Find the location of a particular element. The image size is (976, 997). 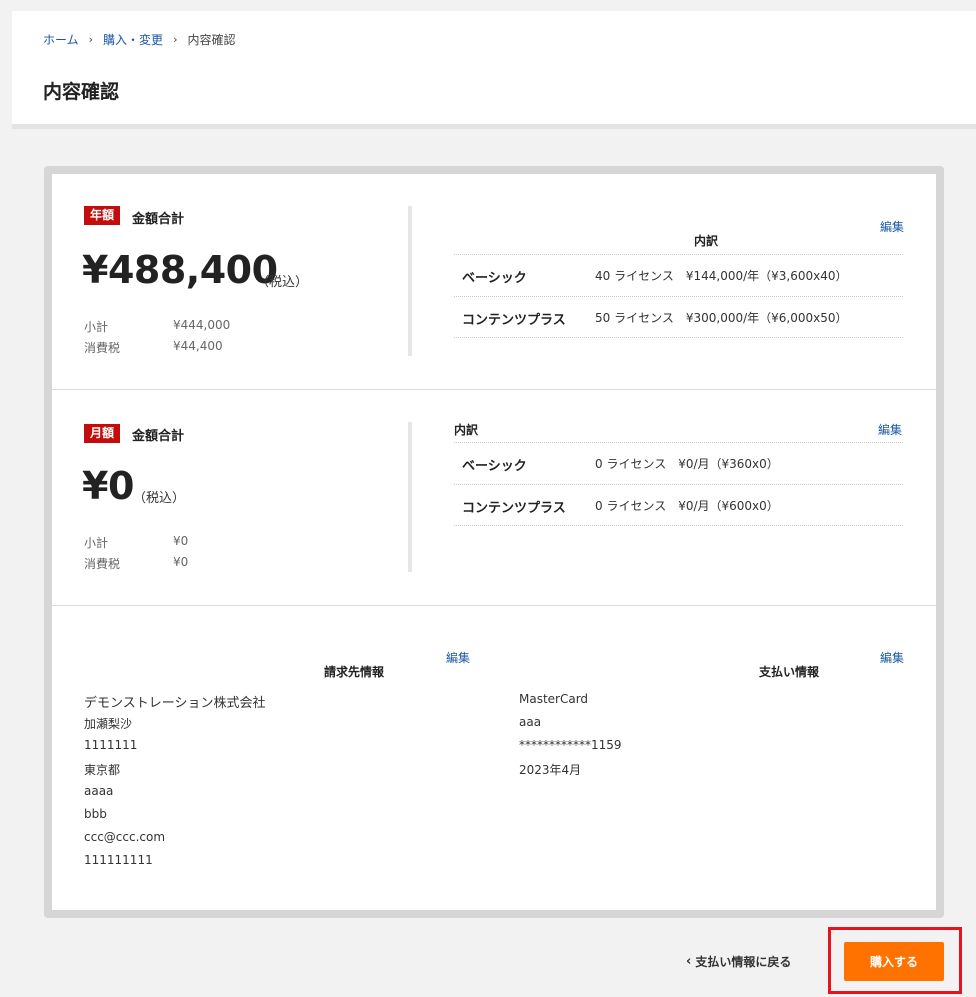

annual-tax-note: （税込） is located at coordinates (282, 282).